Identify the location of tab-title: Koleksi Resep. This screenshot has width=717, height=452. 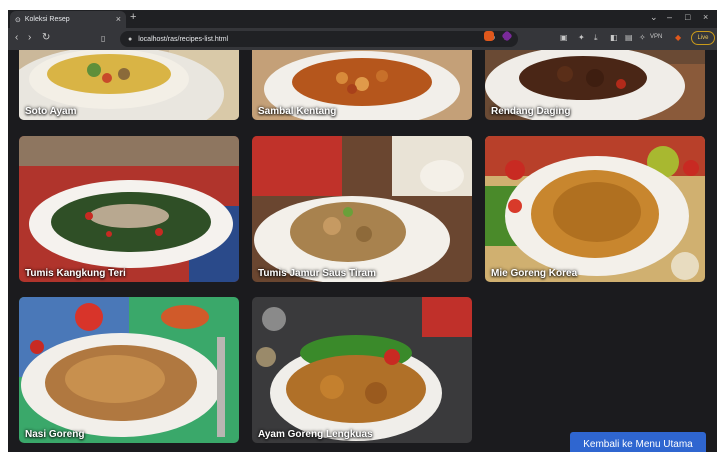
(47, 19).